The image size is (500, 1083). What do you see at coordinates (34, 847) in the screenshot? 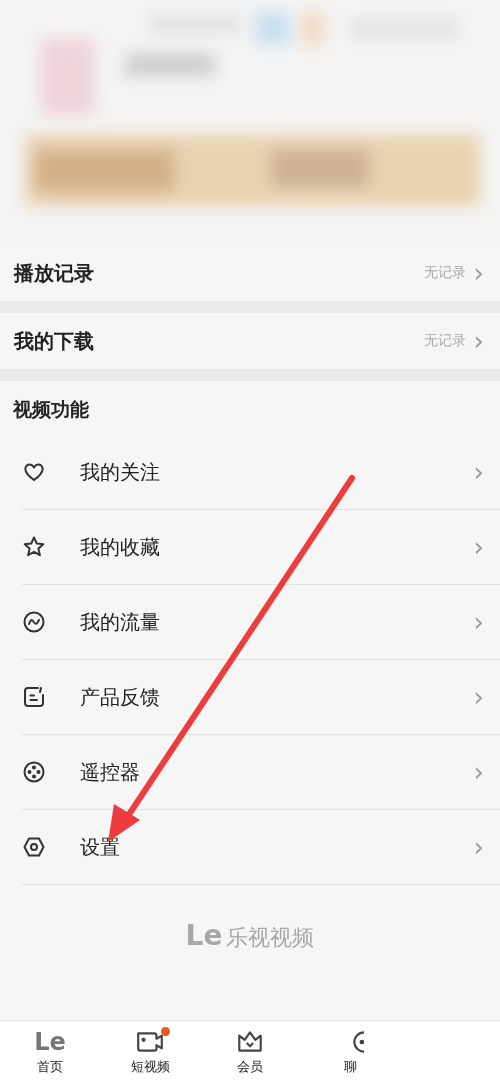
I see `settings-icon` at bounding box center [34, 847].